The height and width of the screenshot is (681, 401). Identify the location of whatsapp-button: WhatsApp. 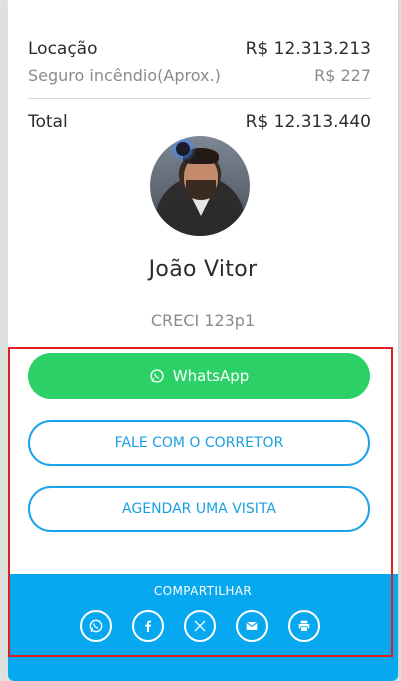
(199, 376).